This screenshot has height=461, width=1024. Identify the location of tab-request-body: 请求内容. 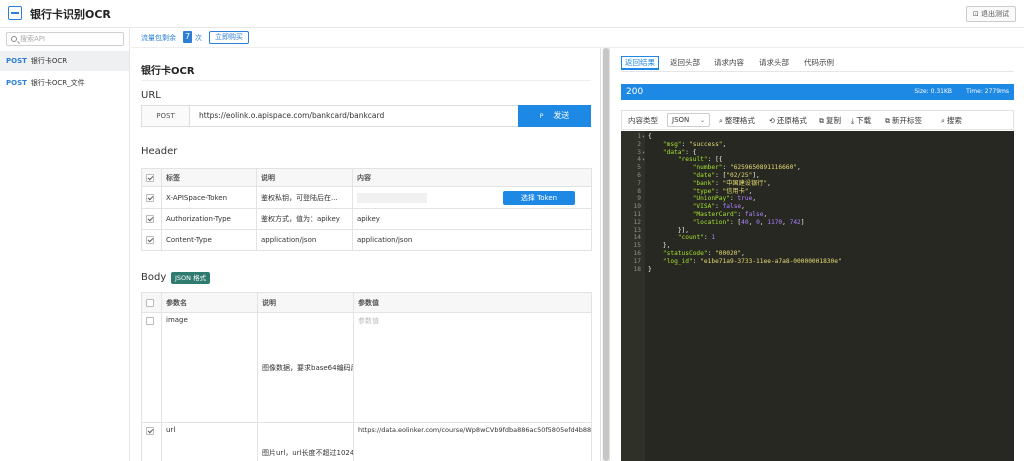
(729, 63).